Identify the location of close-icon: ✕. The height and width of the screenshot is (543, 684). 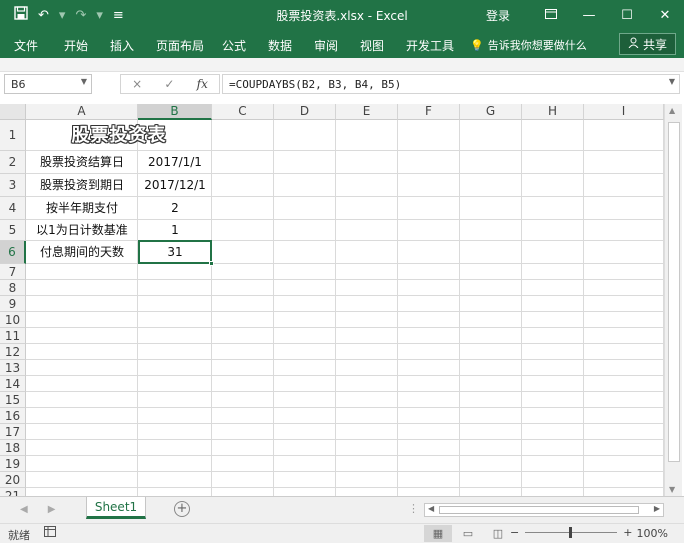
(665, 15).